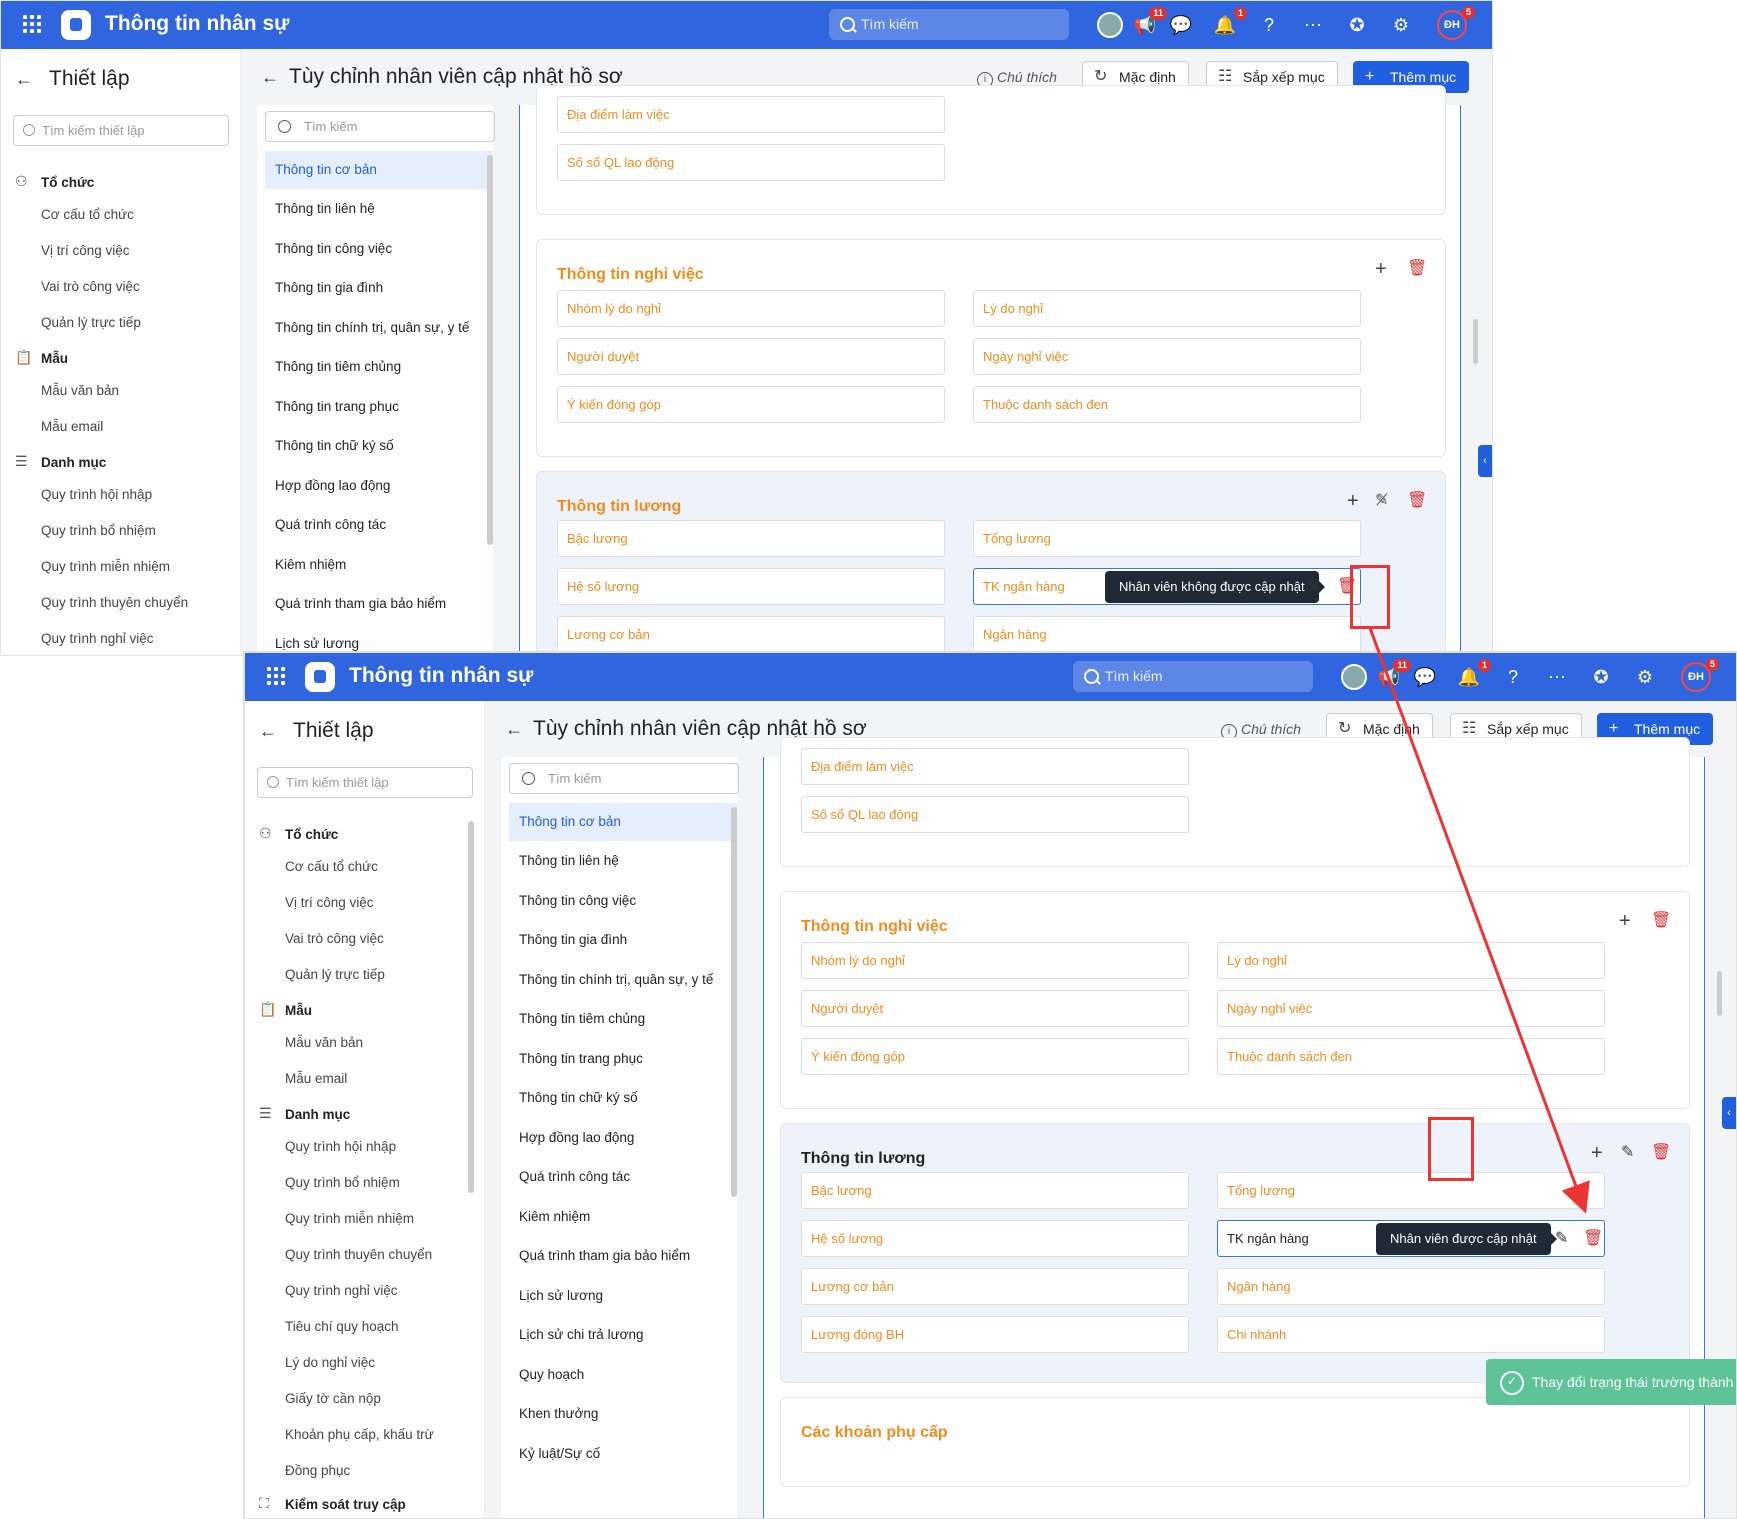 The height and width of the screenshot is (1519, 1737). What do you see at coordinates (90, 286) in the screenshot?
I see `sidebar-item: Vai trò công việc` at bounding box center [90, 286].